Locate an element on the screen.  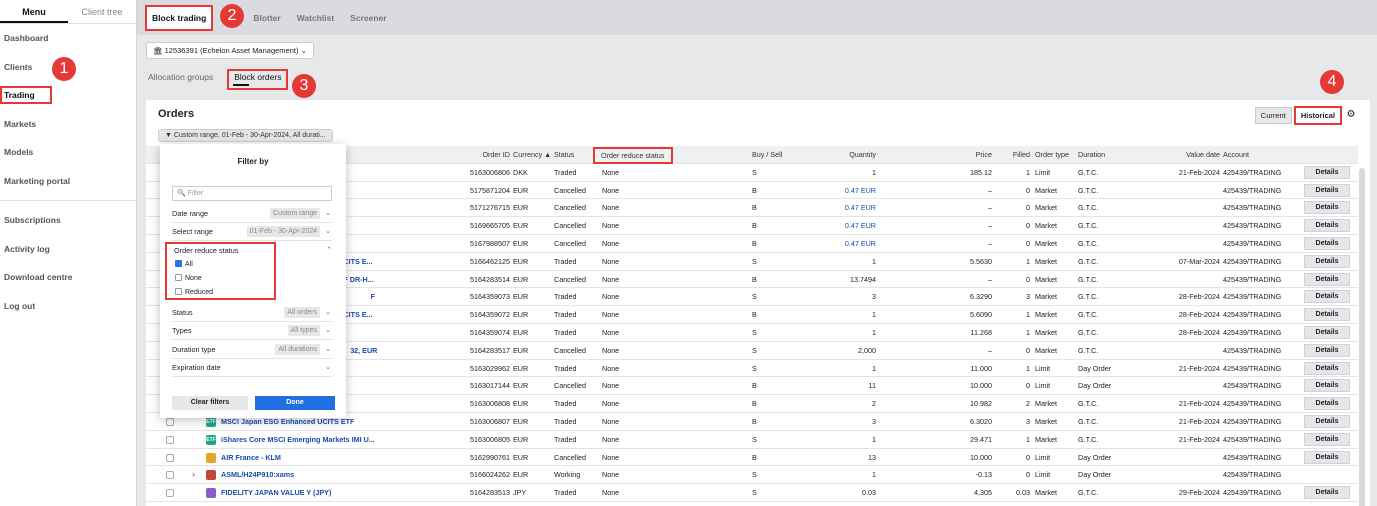
col-order-type: Order type is located at coordinates (1052, 155).